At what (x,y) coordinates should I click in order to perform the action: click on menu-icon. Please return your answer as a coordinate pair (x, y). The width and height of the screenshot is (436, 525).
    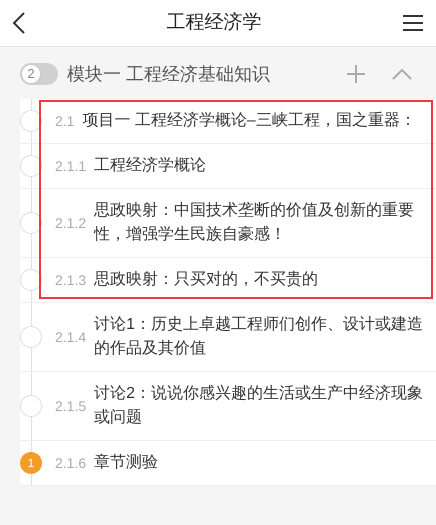
    Looking at the image, I should click on (413, 23).